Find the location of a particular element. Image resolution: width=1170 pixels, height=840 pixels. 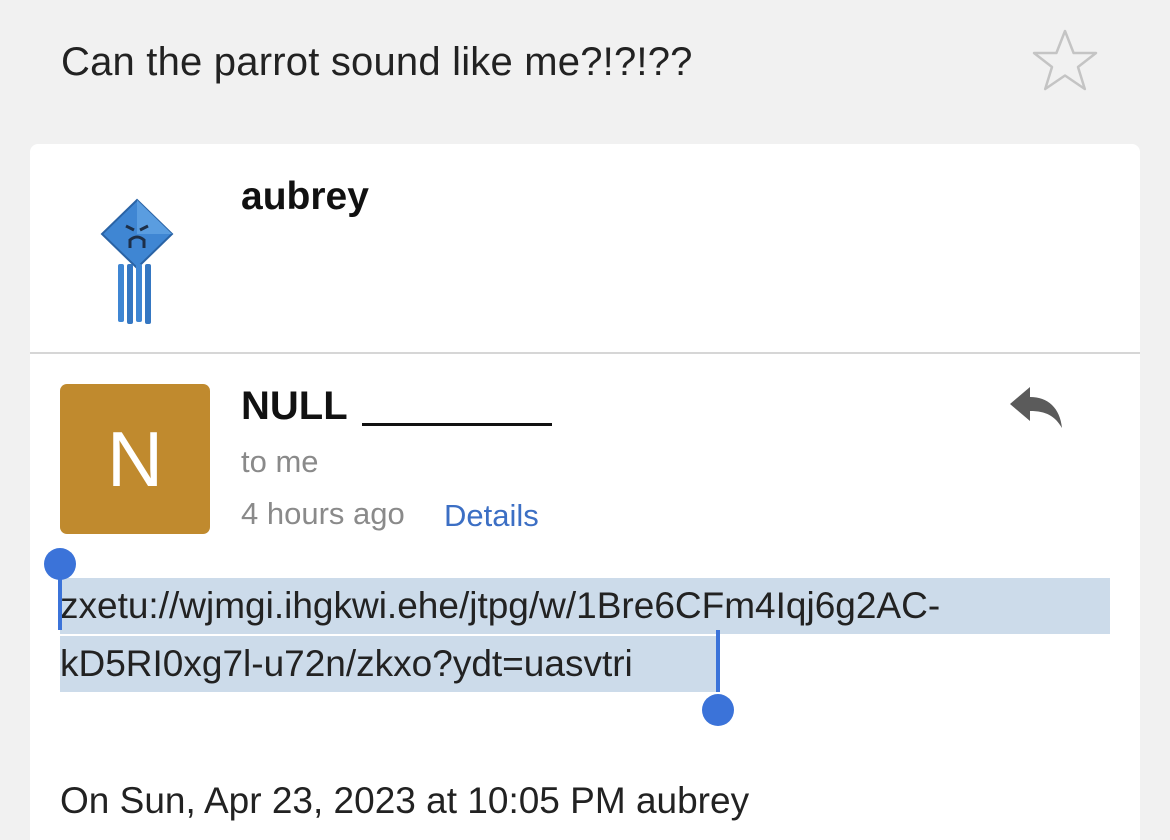

quoted-message-header: On Sun, Apr 23, 2023 at 10:05 PM aubrey is located at coordinates (405, 800).